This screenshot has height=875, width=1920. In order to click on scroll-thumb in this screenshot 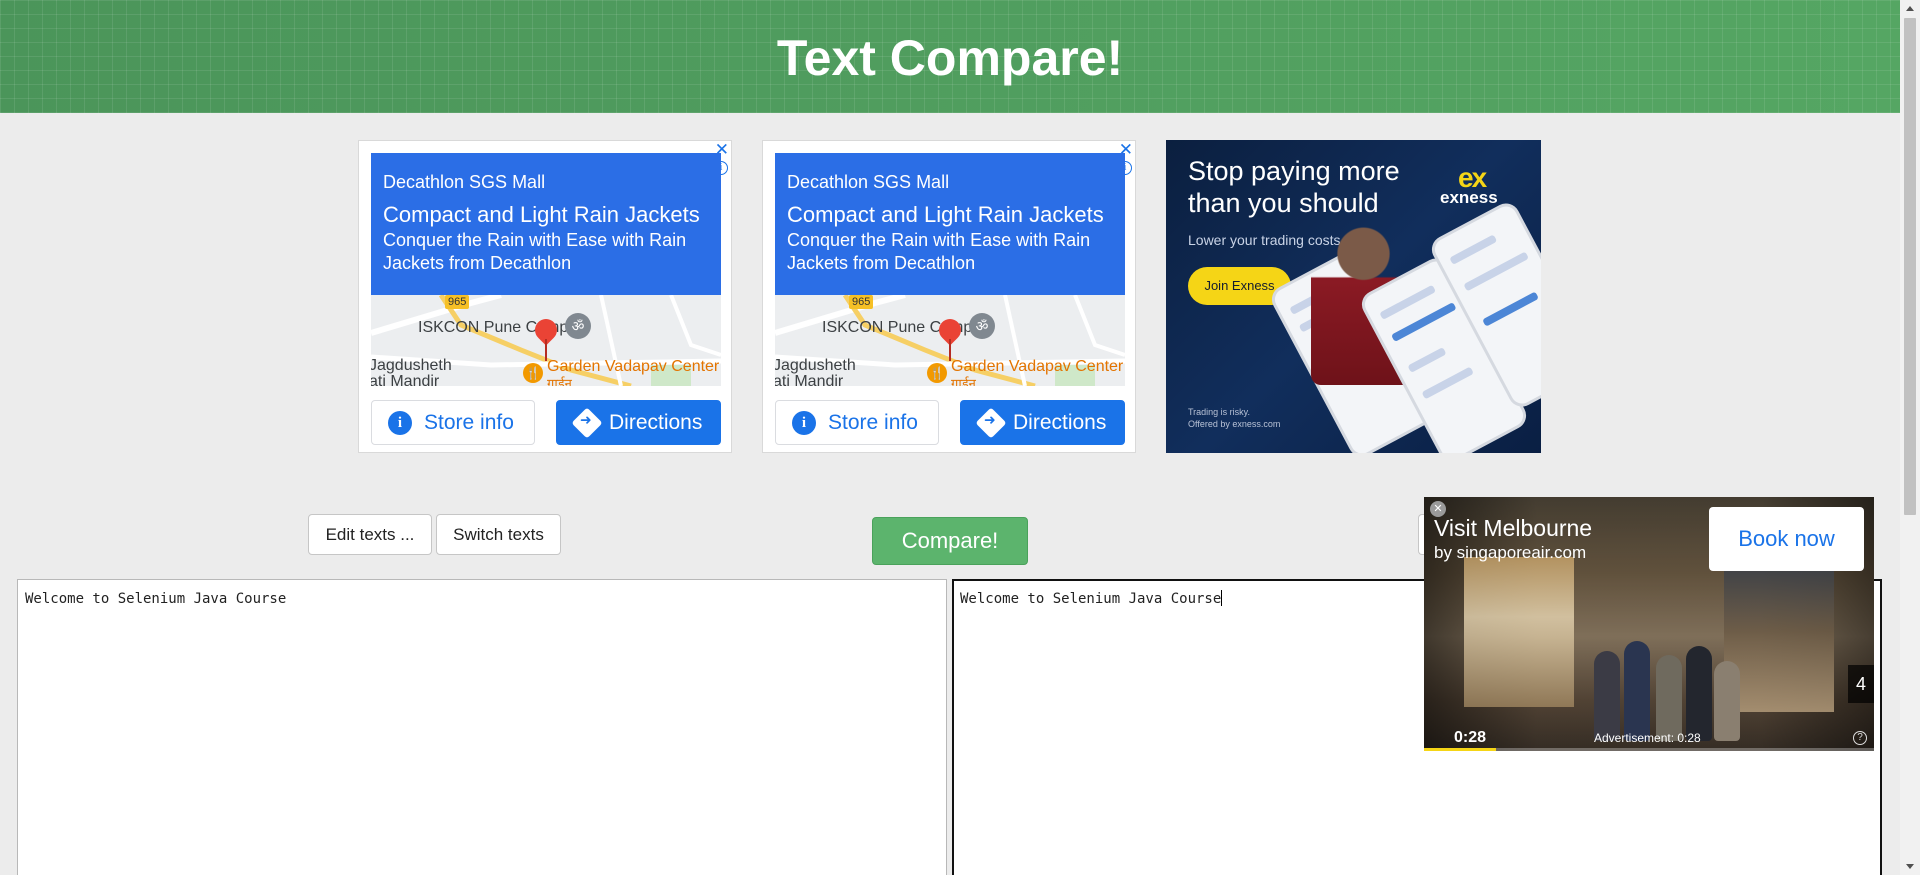, I will do `click(1910, 266)`.